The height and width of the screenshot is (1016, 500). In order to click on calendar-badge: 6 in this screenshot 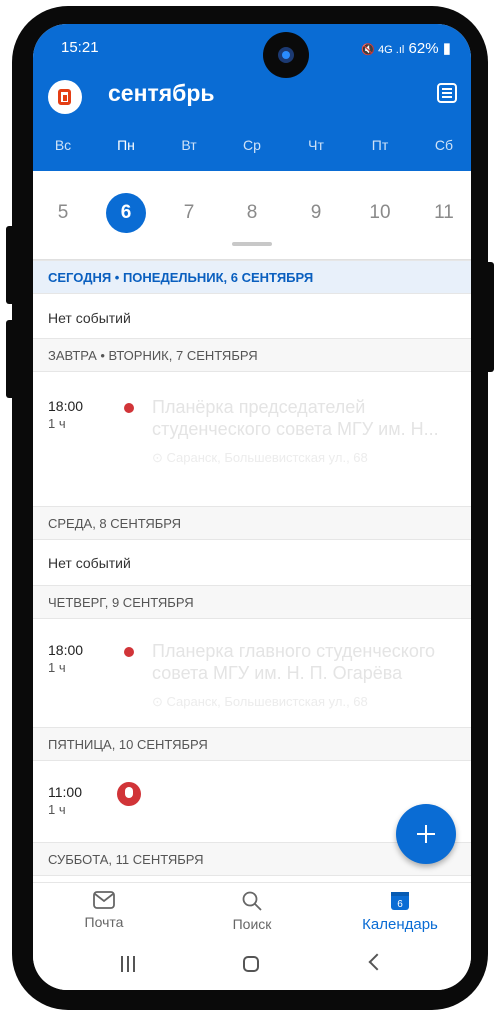, I will do `click(400, 904)`.